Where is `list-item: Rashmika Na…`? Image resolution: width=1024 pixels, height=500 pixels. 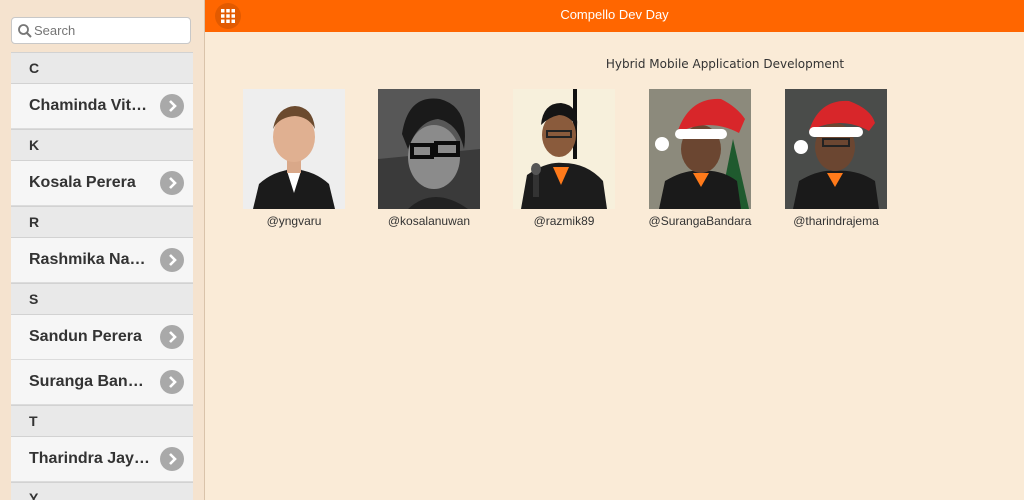
list-item: Rashmika Na… is located at coordinates (102, 260).